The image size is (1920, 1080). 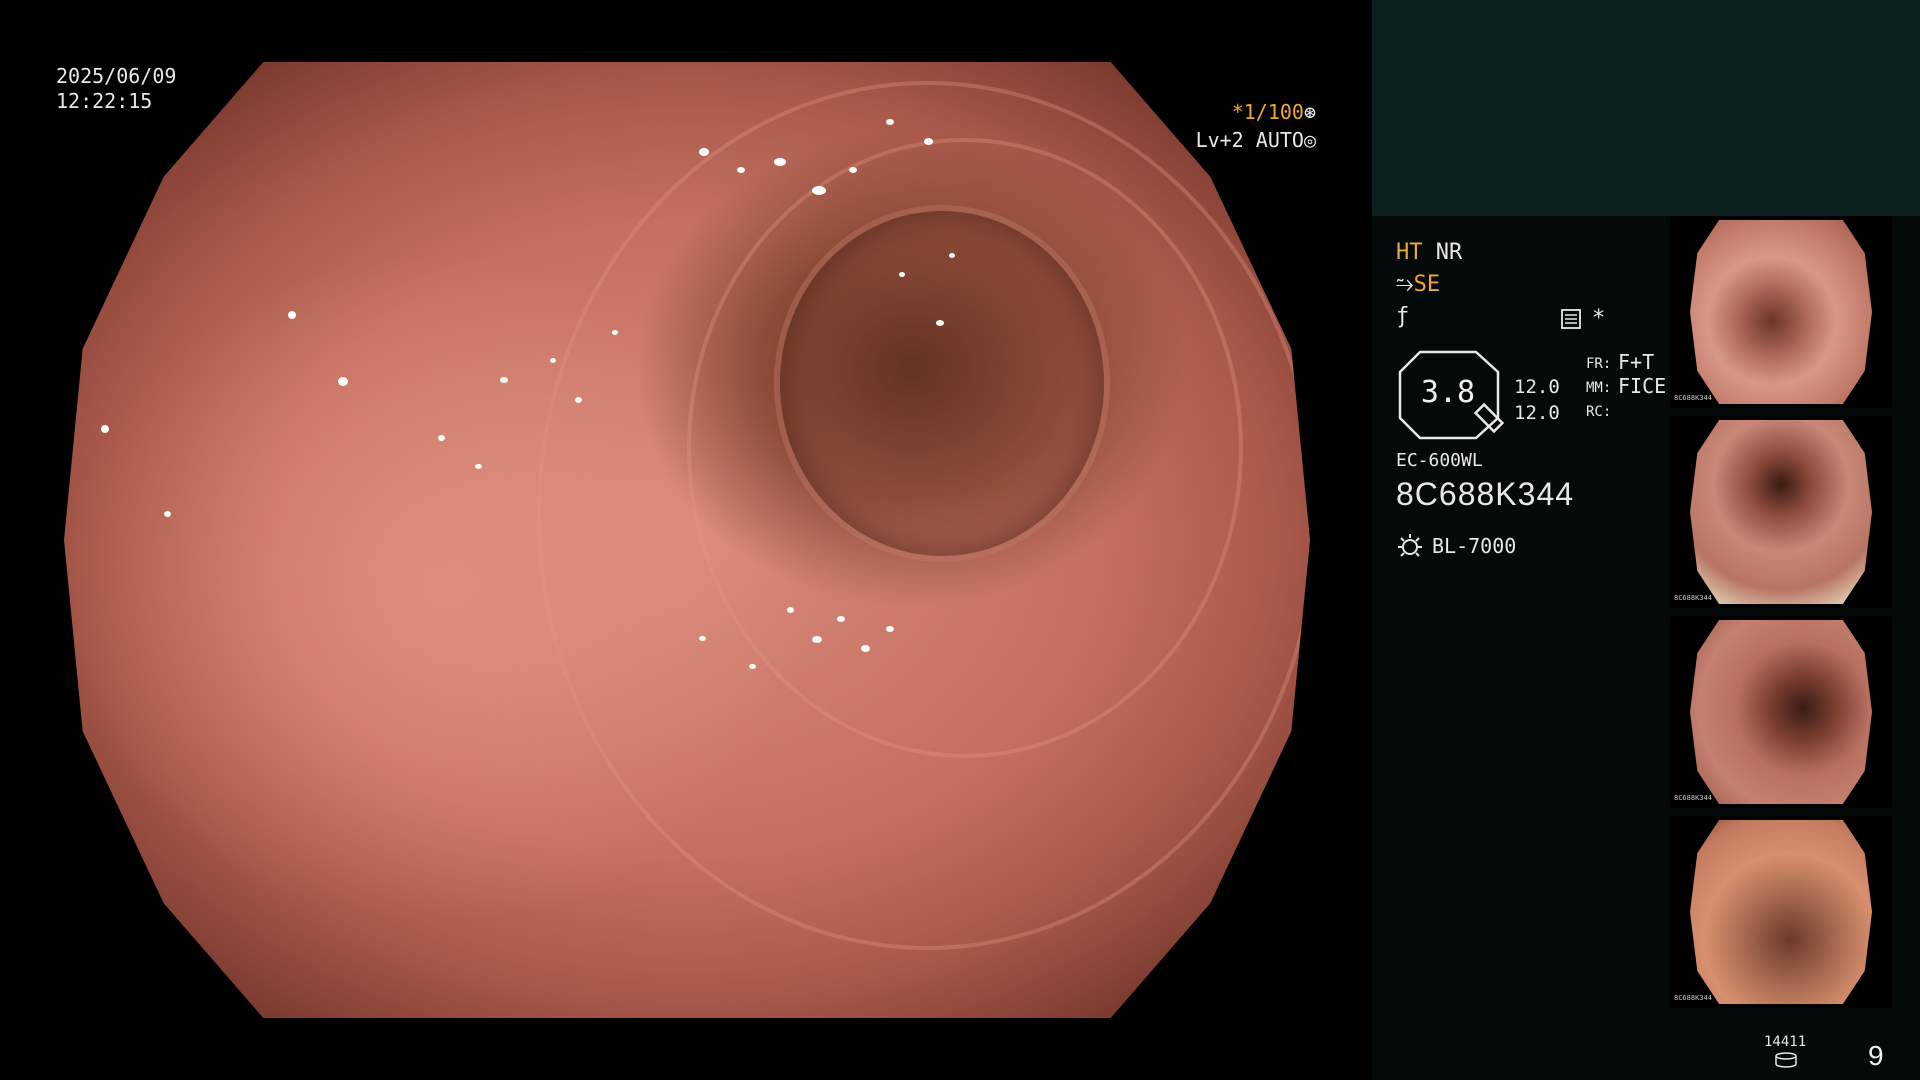 What do you see at coordinates (1474, 546) in the screenshot?
I see `light-source-model: BL-7000` at bounding box center [1474, 546].